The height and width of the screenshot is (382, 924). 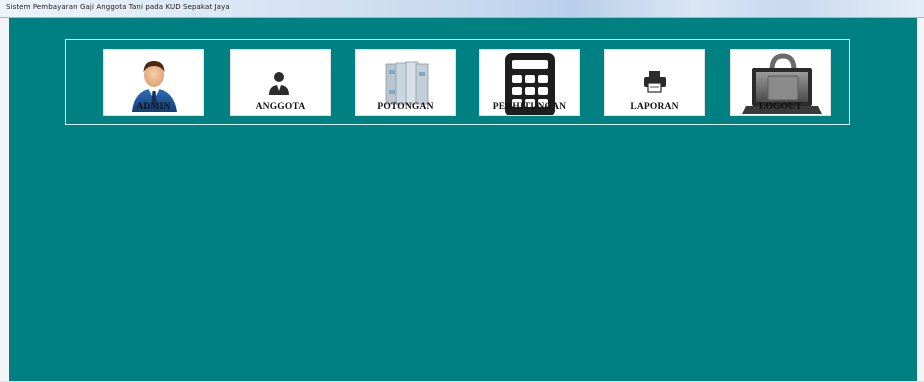 What do you see at coordinates (654, 82) in the screenshot?
I see `laporan-button: LAPORAN` at bounding box center [654, 82].